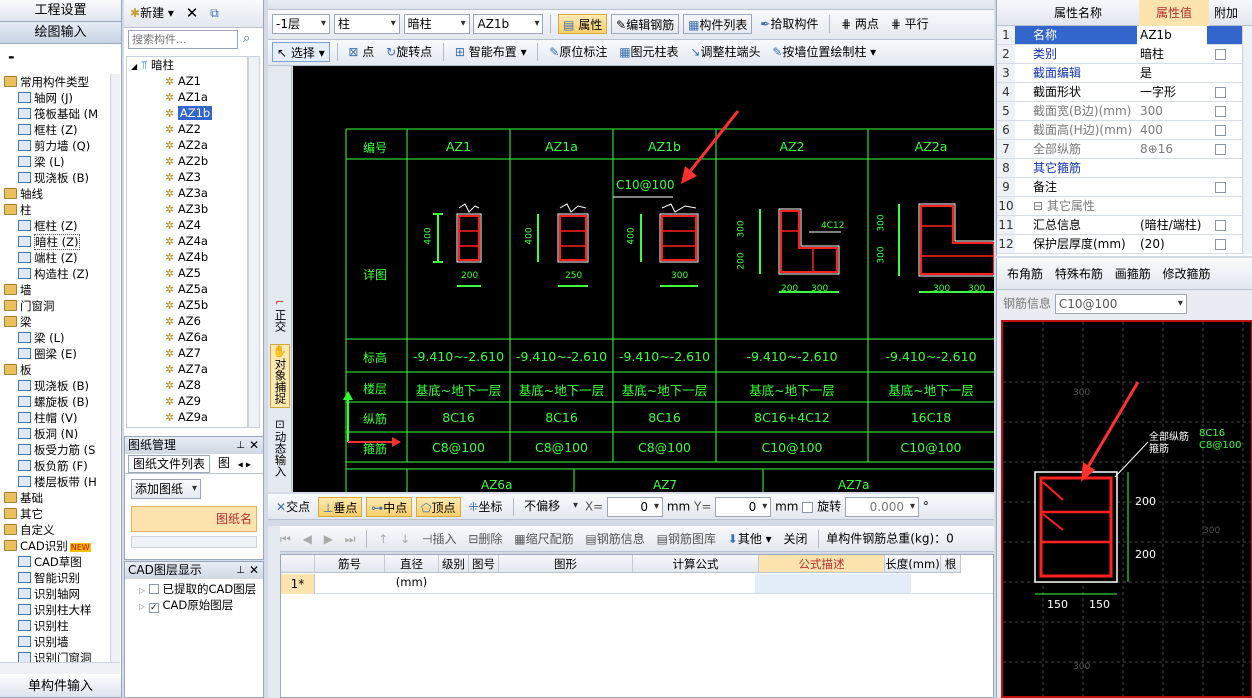 This screenshot has width=1252, height=698. What do you see at coordinates (56, 482) in the screenshot?
I see `tree-item: 楼层板带 (H` at bounding box center [56, 482].